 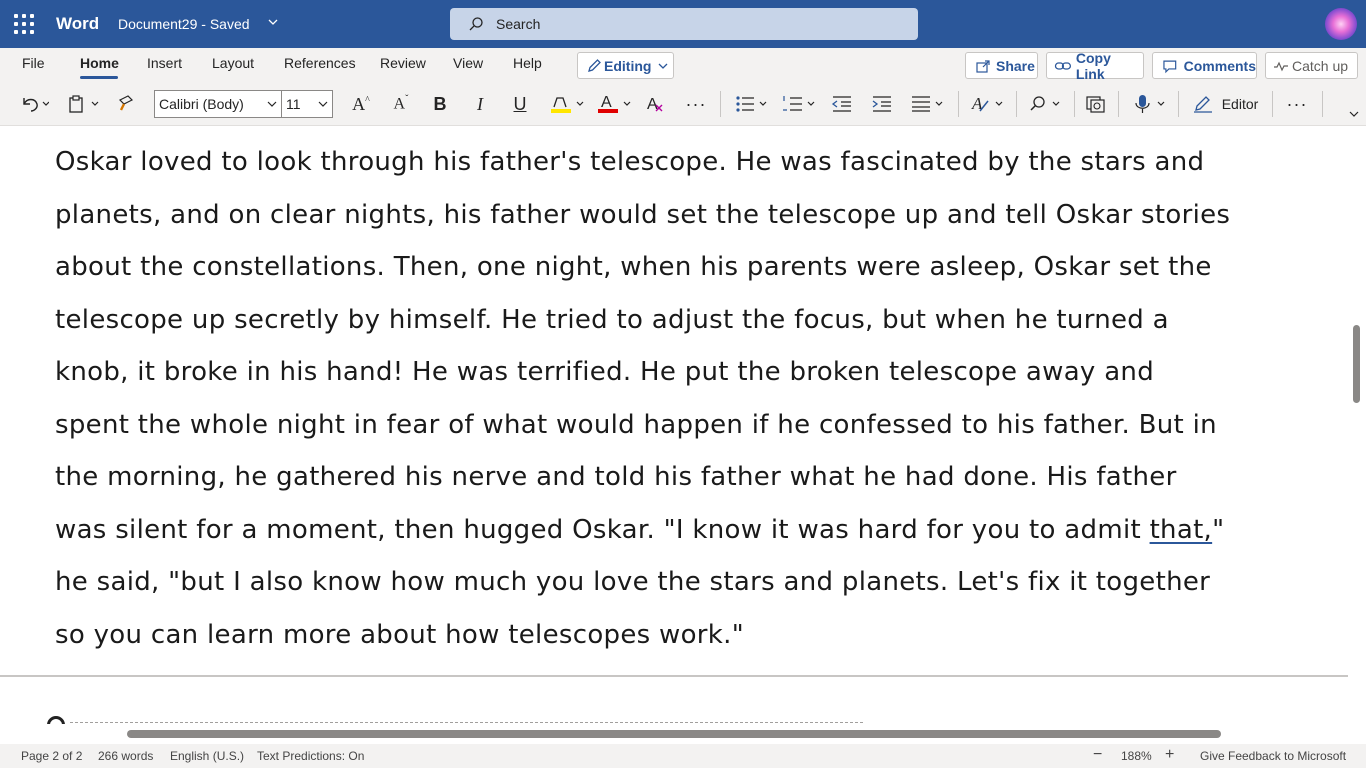 What do you see at coordinates (403, 63) in the screenshot?
I see `tab-review: Review` at bounding box center [403, 63].